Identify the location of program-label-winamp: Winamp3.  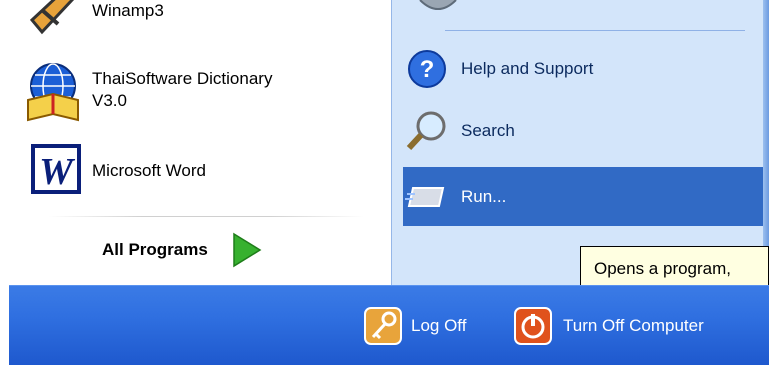
(128, 10).